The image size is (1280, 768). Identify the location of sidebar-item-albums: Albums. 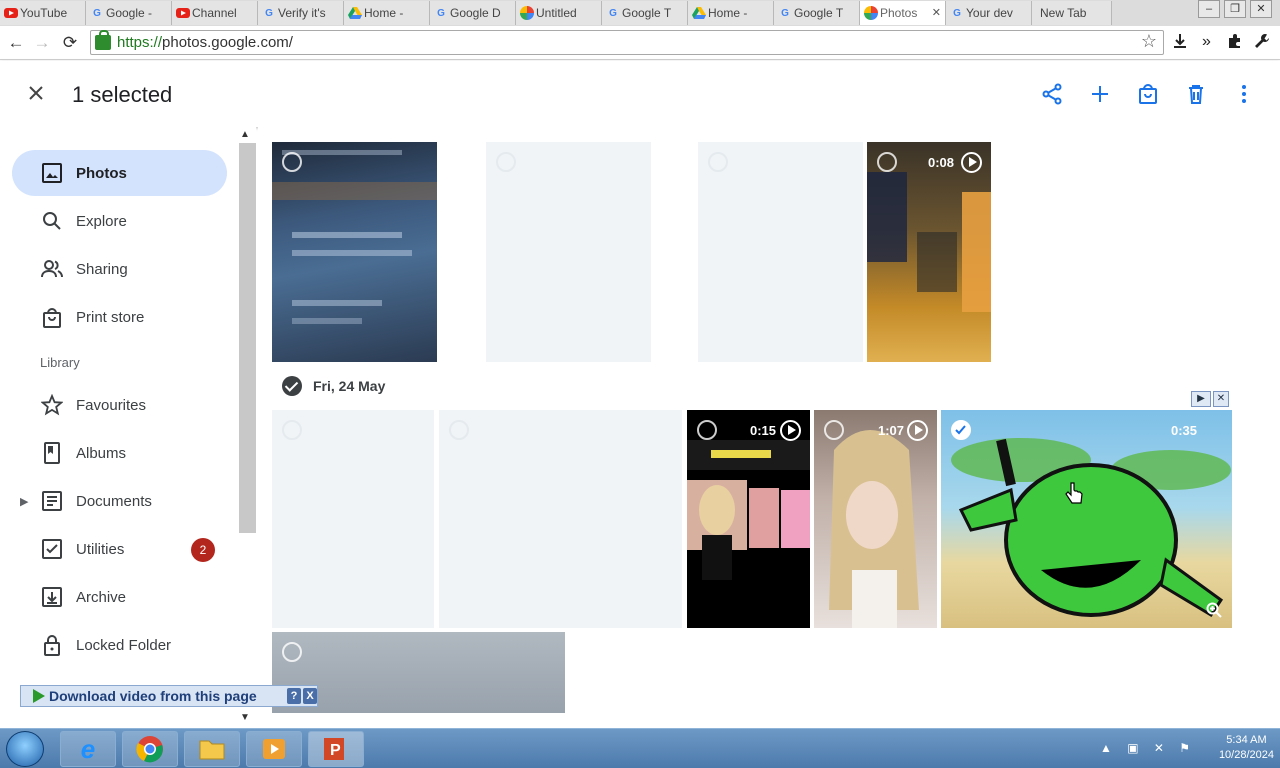
(119, 453).